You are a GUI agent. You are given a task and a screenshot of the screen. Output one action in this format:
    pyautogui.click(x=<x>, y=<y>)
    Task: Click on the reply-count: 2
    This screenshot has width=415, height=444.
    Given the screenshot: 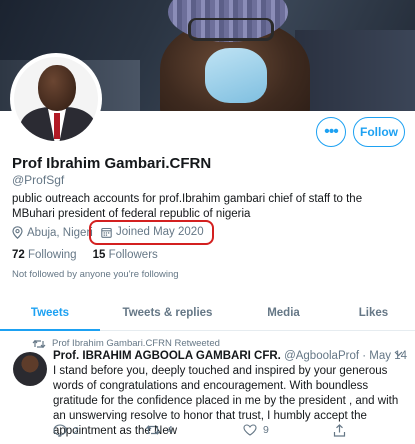 What is the action you would take?
    pyautogui.click(x=76, y=430)
    